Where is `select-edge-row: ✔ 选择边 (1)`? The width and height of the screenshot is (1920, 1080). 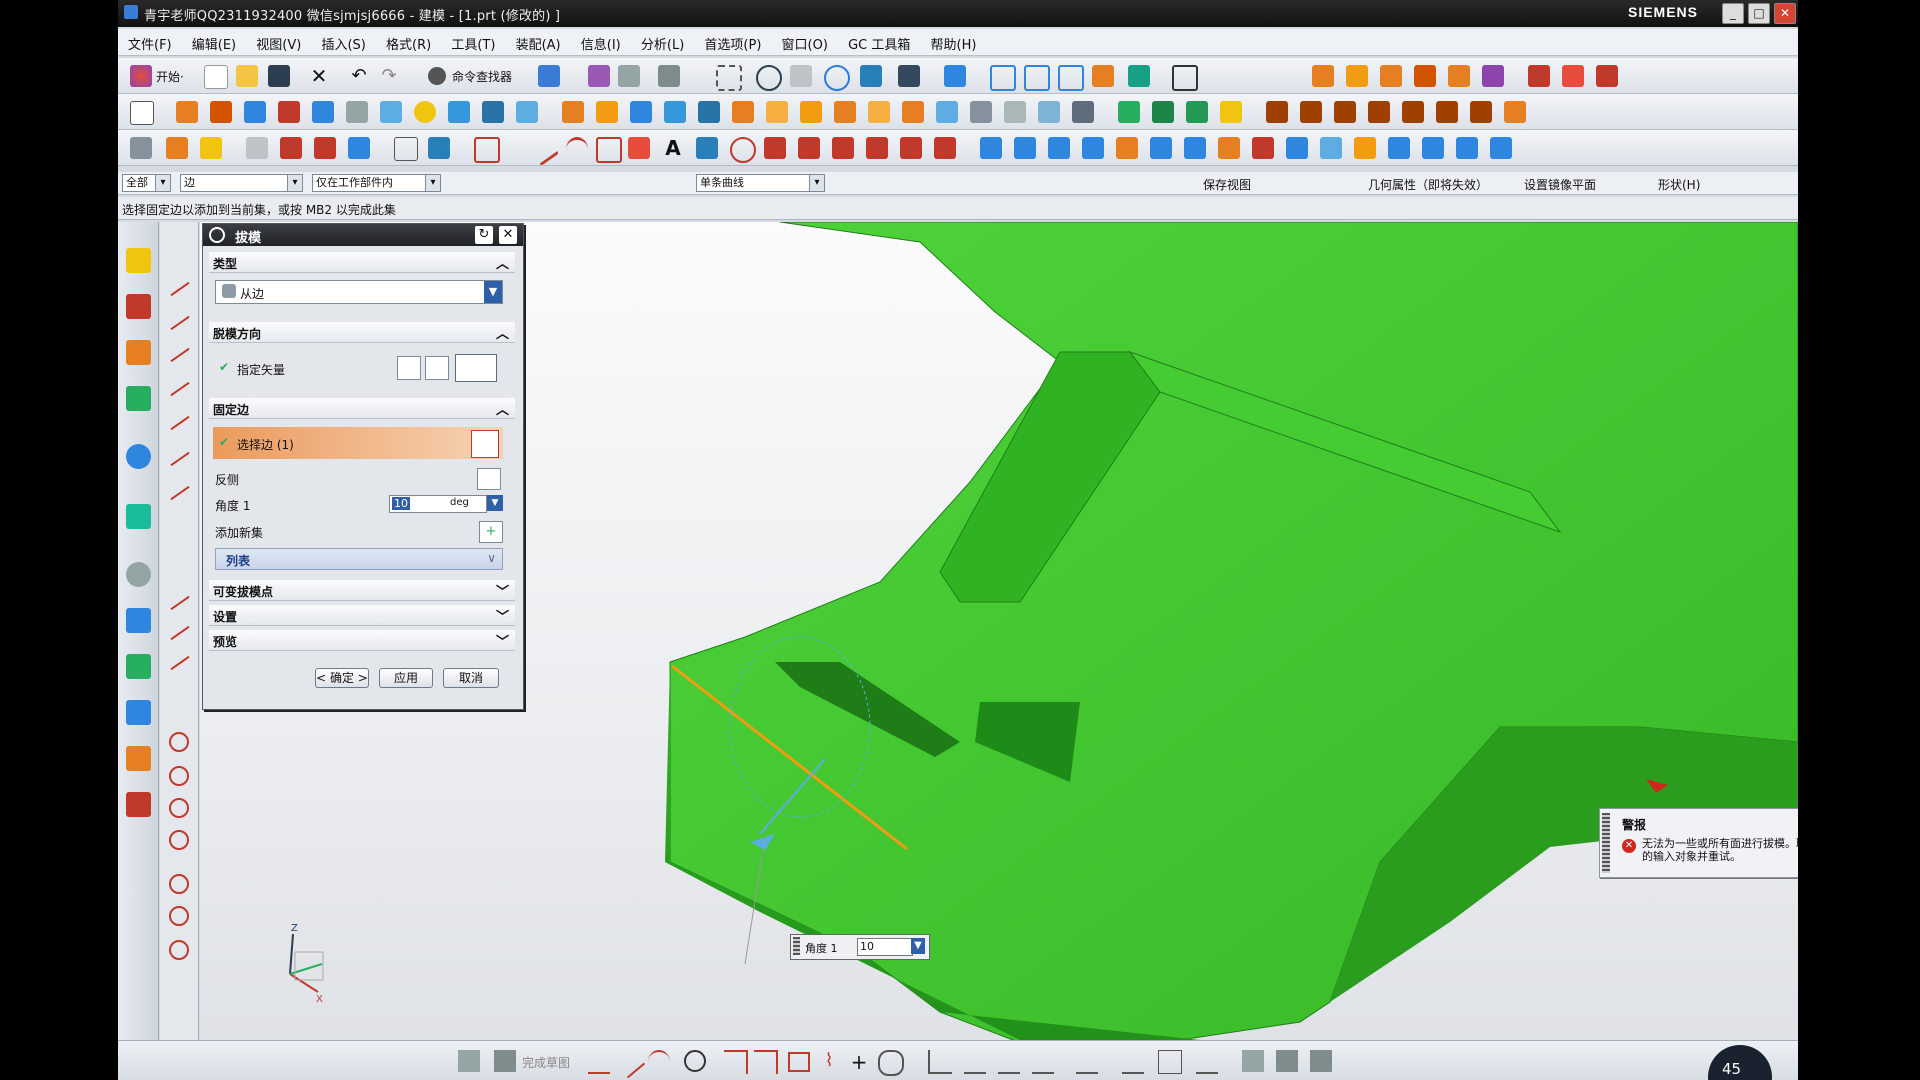 select-edge-row: ✔ 选择边 (1) is located at coordinates (358, 443).